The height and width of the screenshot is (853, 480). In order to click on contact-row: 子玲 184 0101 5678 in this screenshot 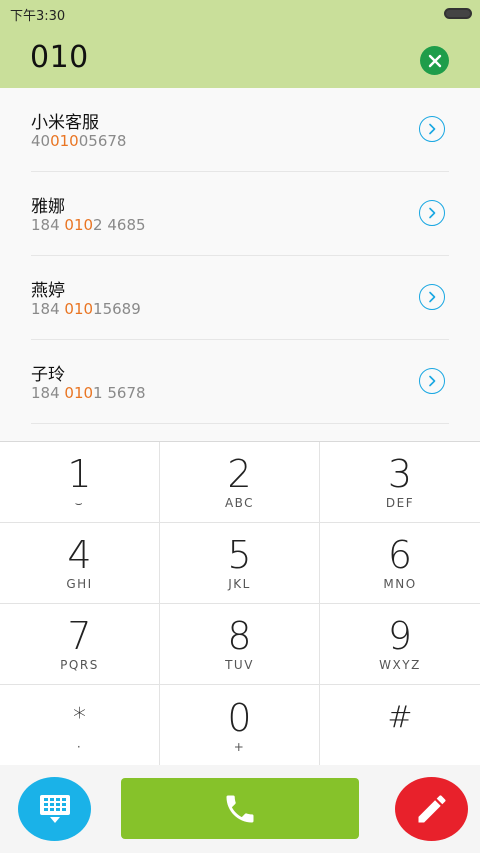, I will do `click(240, 382)`.